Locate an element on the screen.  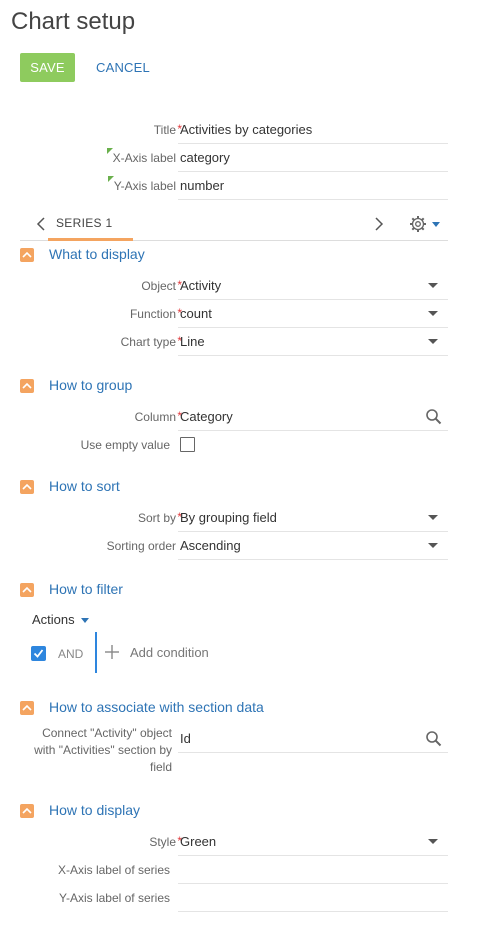
connect-lookup: Id is located at coordinates (313, 738).